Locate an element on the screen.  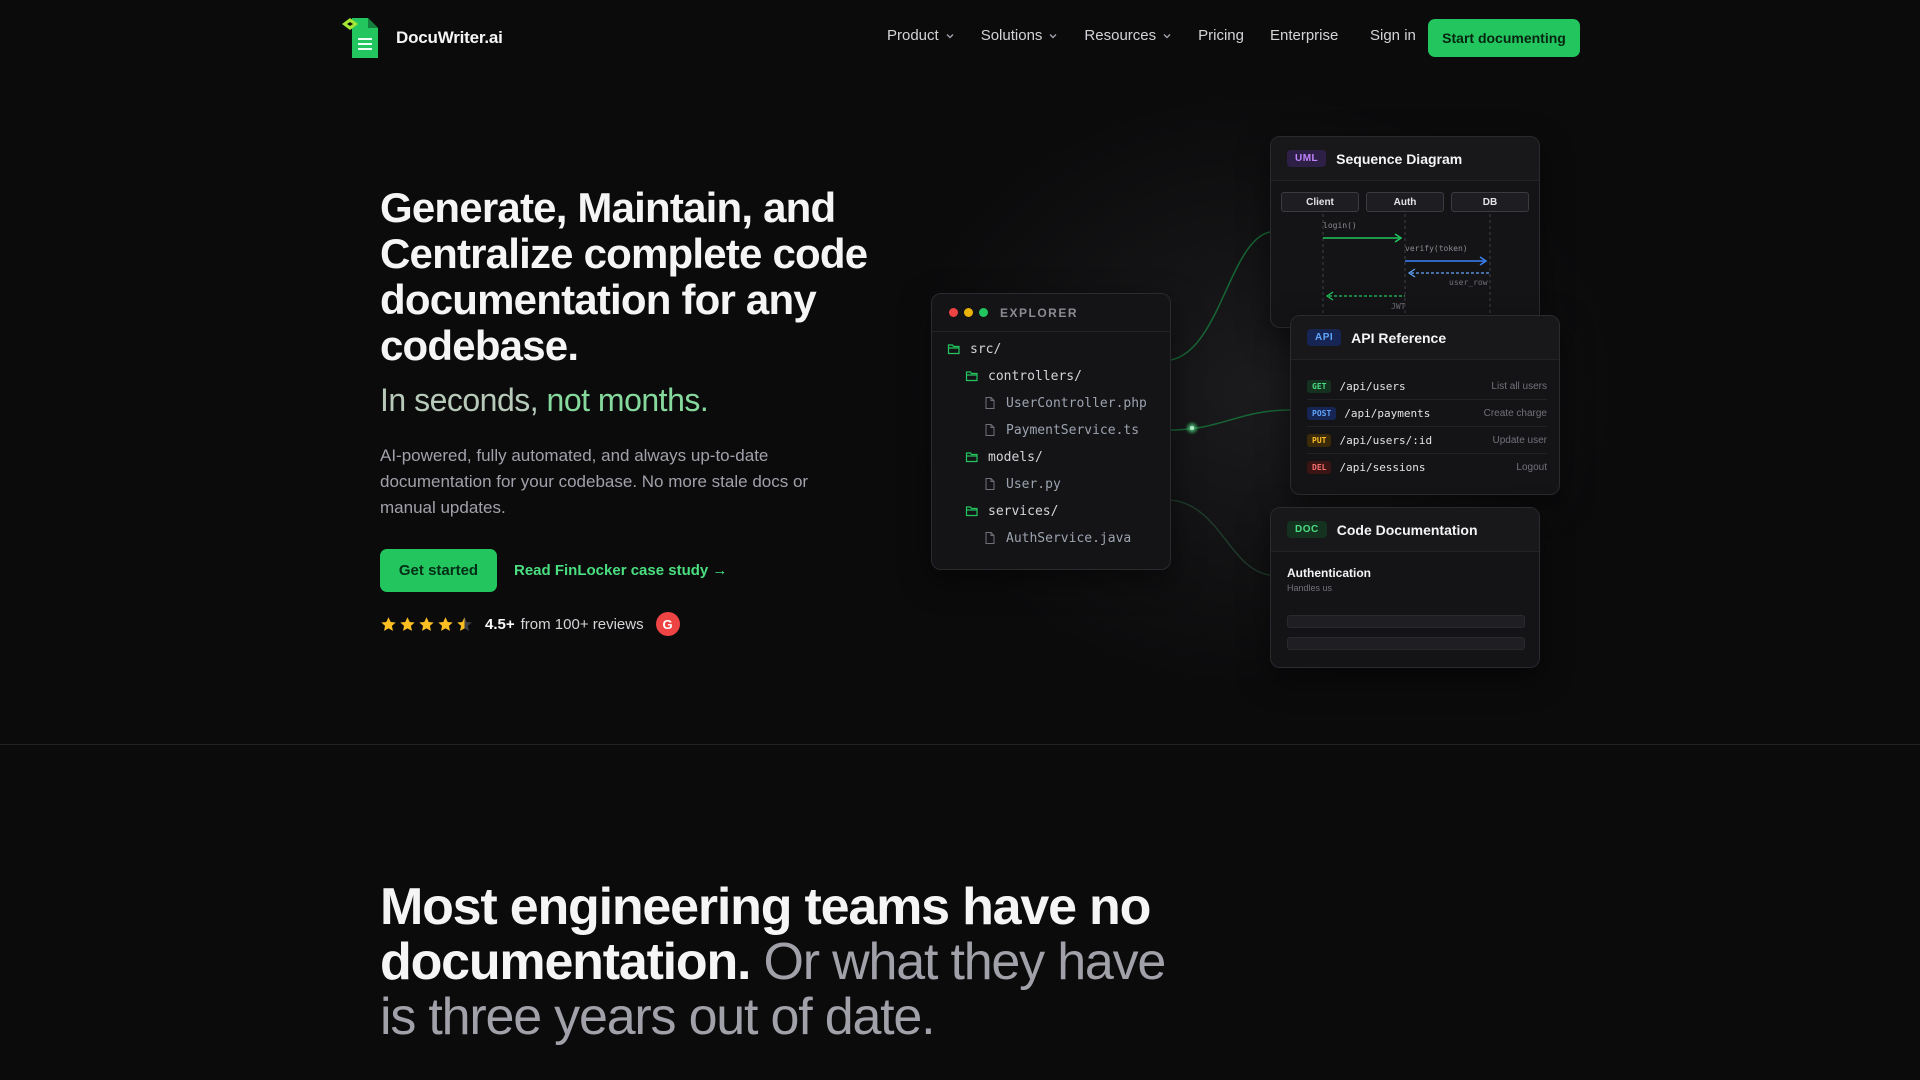
tree-file: User.py is located at coordinates (1022, 484).